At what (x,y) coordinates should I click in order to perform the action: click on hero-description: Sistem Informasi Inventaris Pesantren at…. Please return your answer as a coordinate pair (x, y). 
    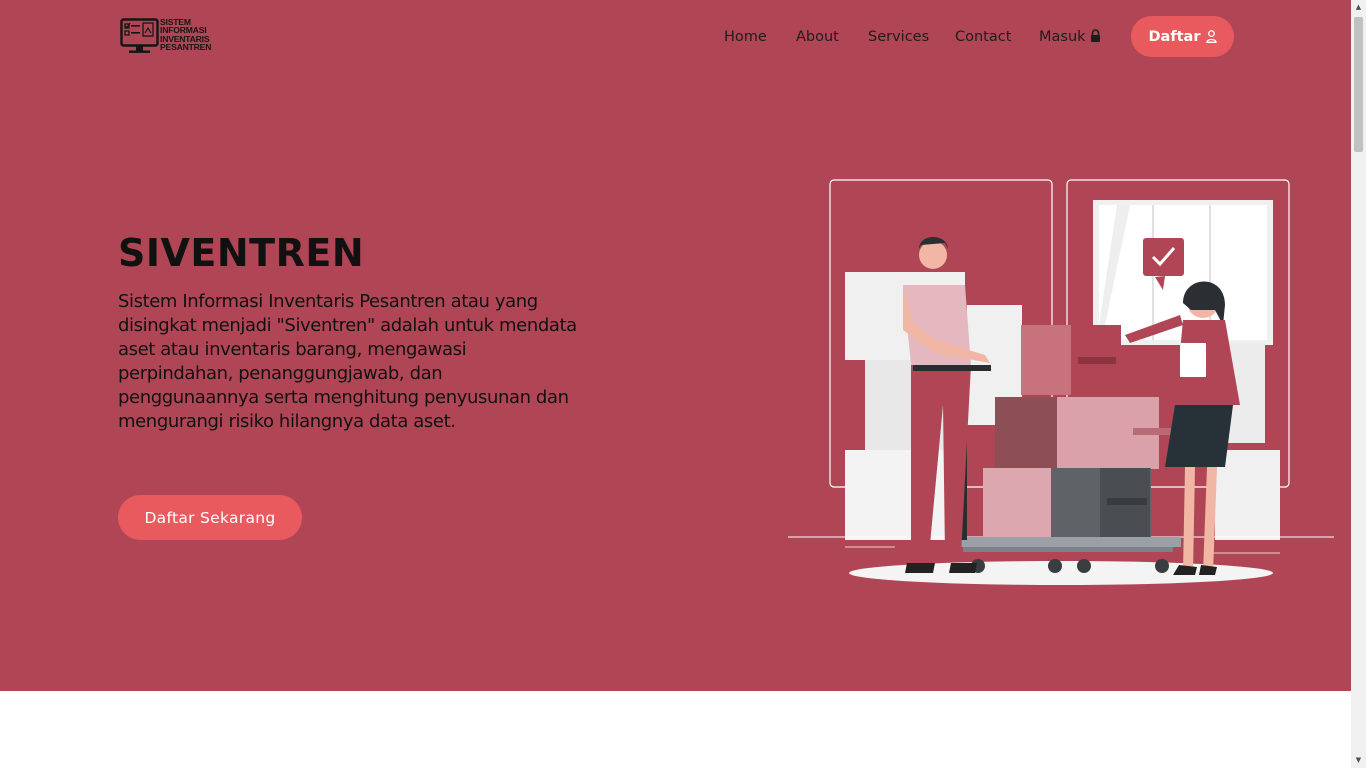
    Looking at the image, I should click on (347, 361).